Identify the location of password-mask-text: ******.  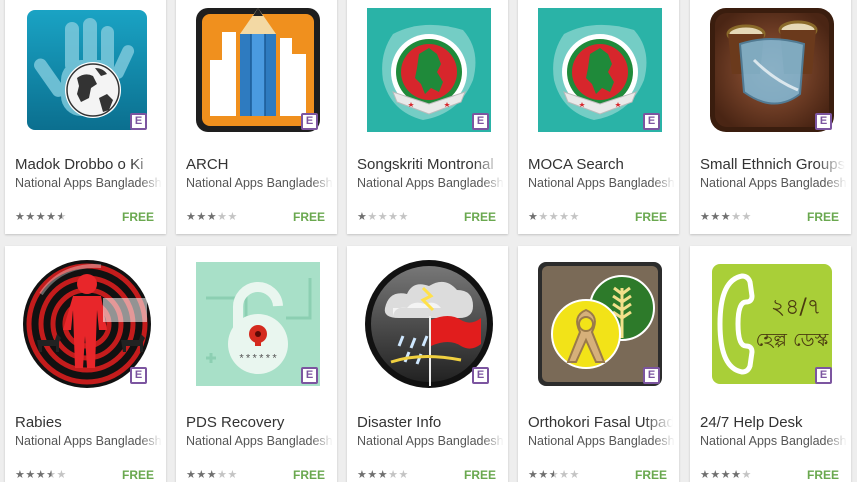
(258, 360).